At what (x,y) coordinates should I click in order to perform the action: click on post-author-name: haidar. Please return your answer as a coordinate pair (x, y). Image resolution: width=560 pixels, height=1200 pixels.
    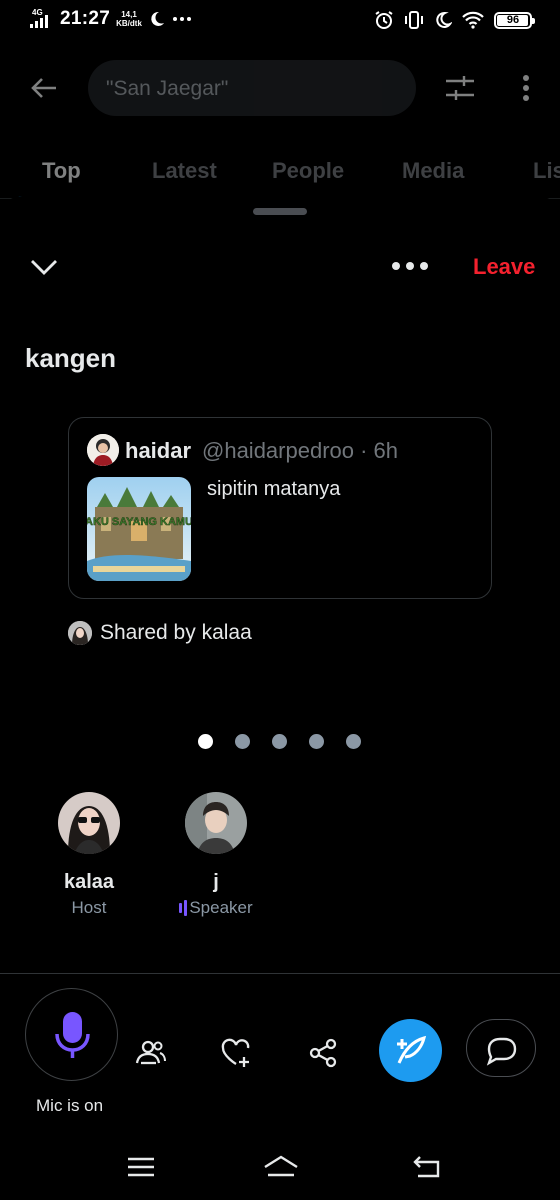
    Looking at the image, I should click on (158, 450).